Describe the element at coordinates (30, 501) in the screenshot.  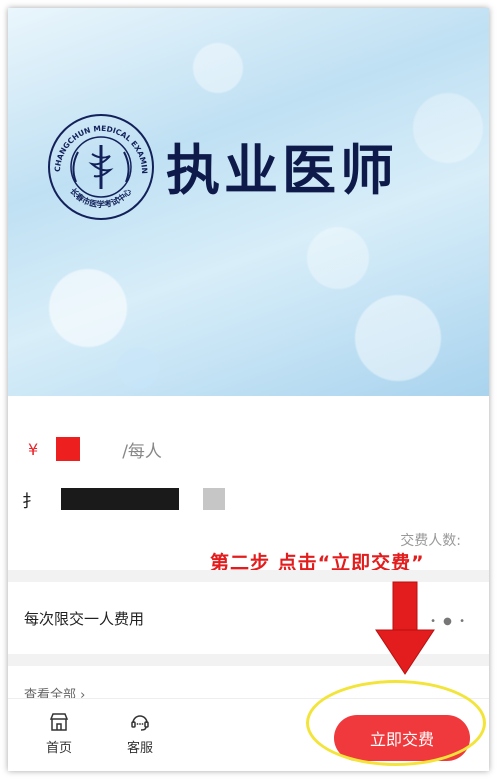
I see `product-title-prefix: 扌` at that location.